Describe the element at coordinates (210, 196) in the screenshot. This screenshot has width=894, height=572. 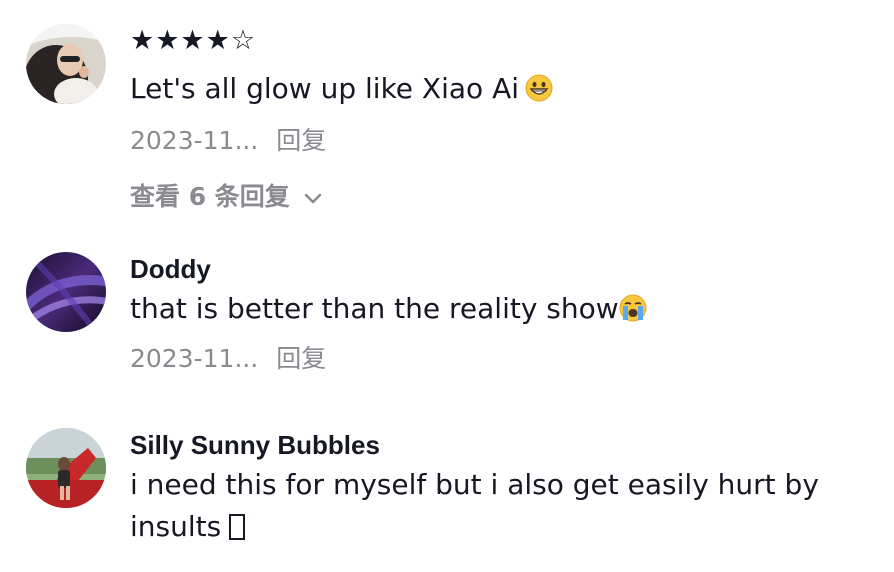
I see `view-replies-label: 查看 6 条回复` at that location.